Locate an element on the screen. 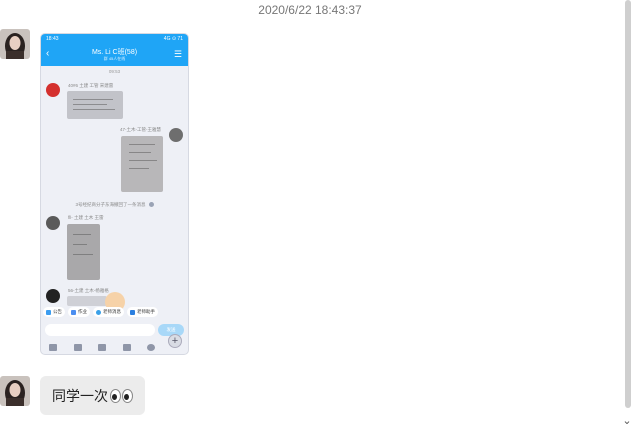  phone-chip-label: 老师助手 is located at coordinates (146, 311).